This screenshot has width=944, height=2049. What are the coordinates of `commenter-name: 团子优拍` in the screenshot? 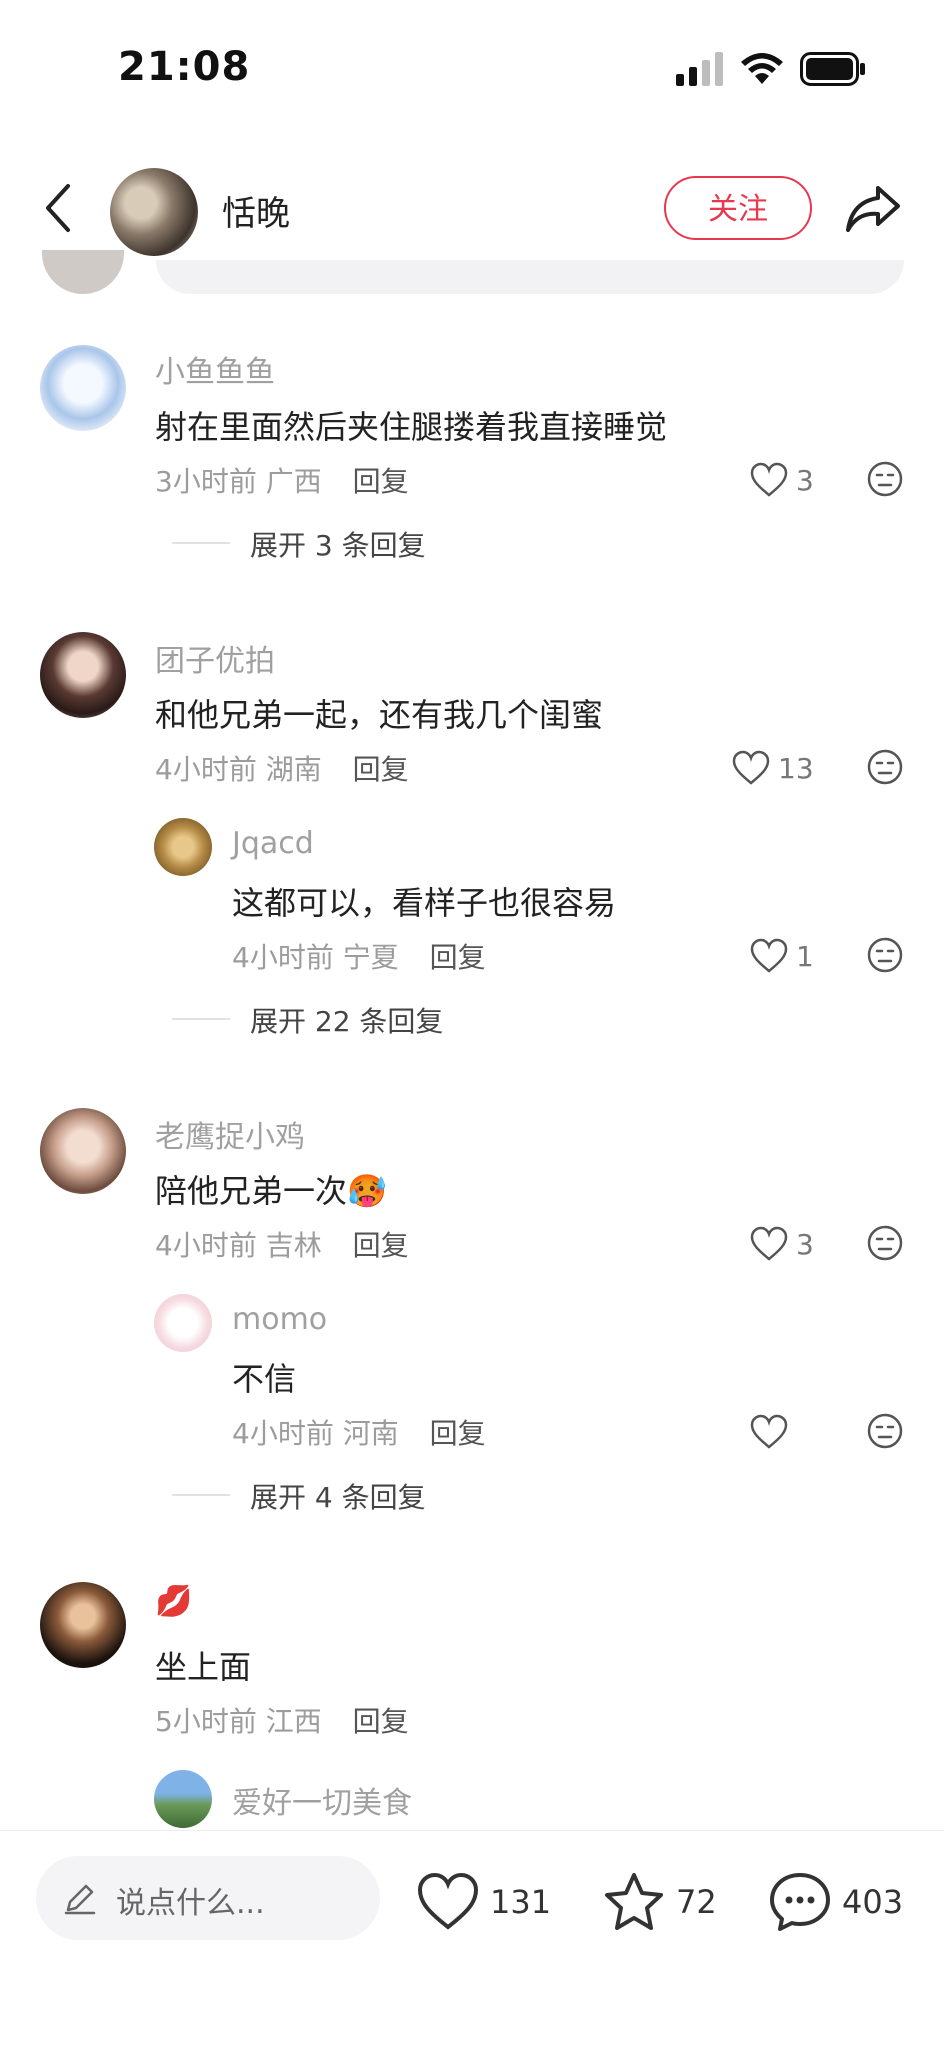 It's located at (215, 658).